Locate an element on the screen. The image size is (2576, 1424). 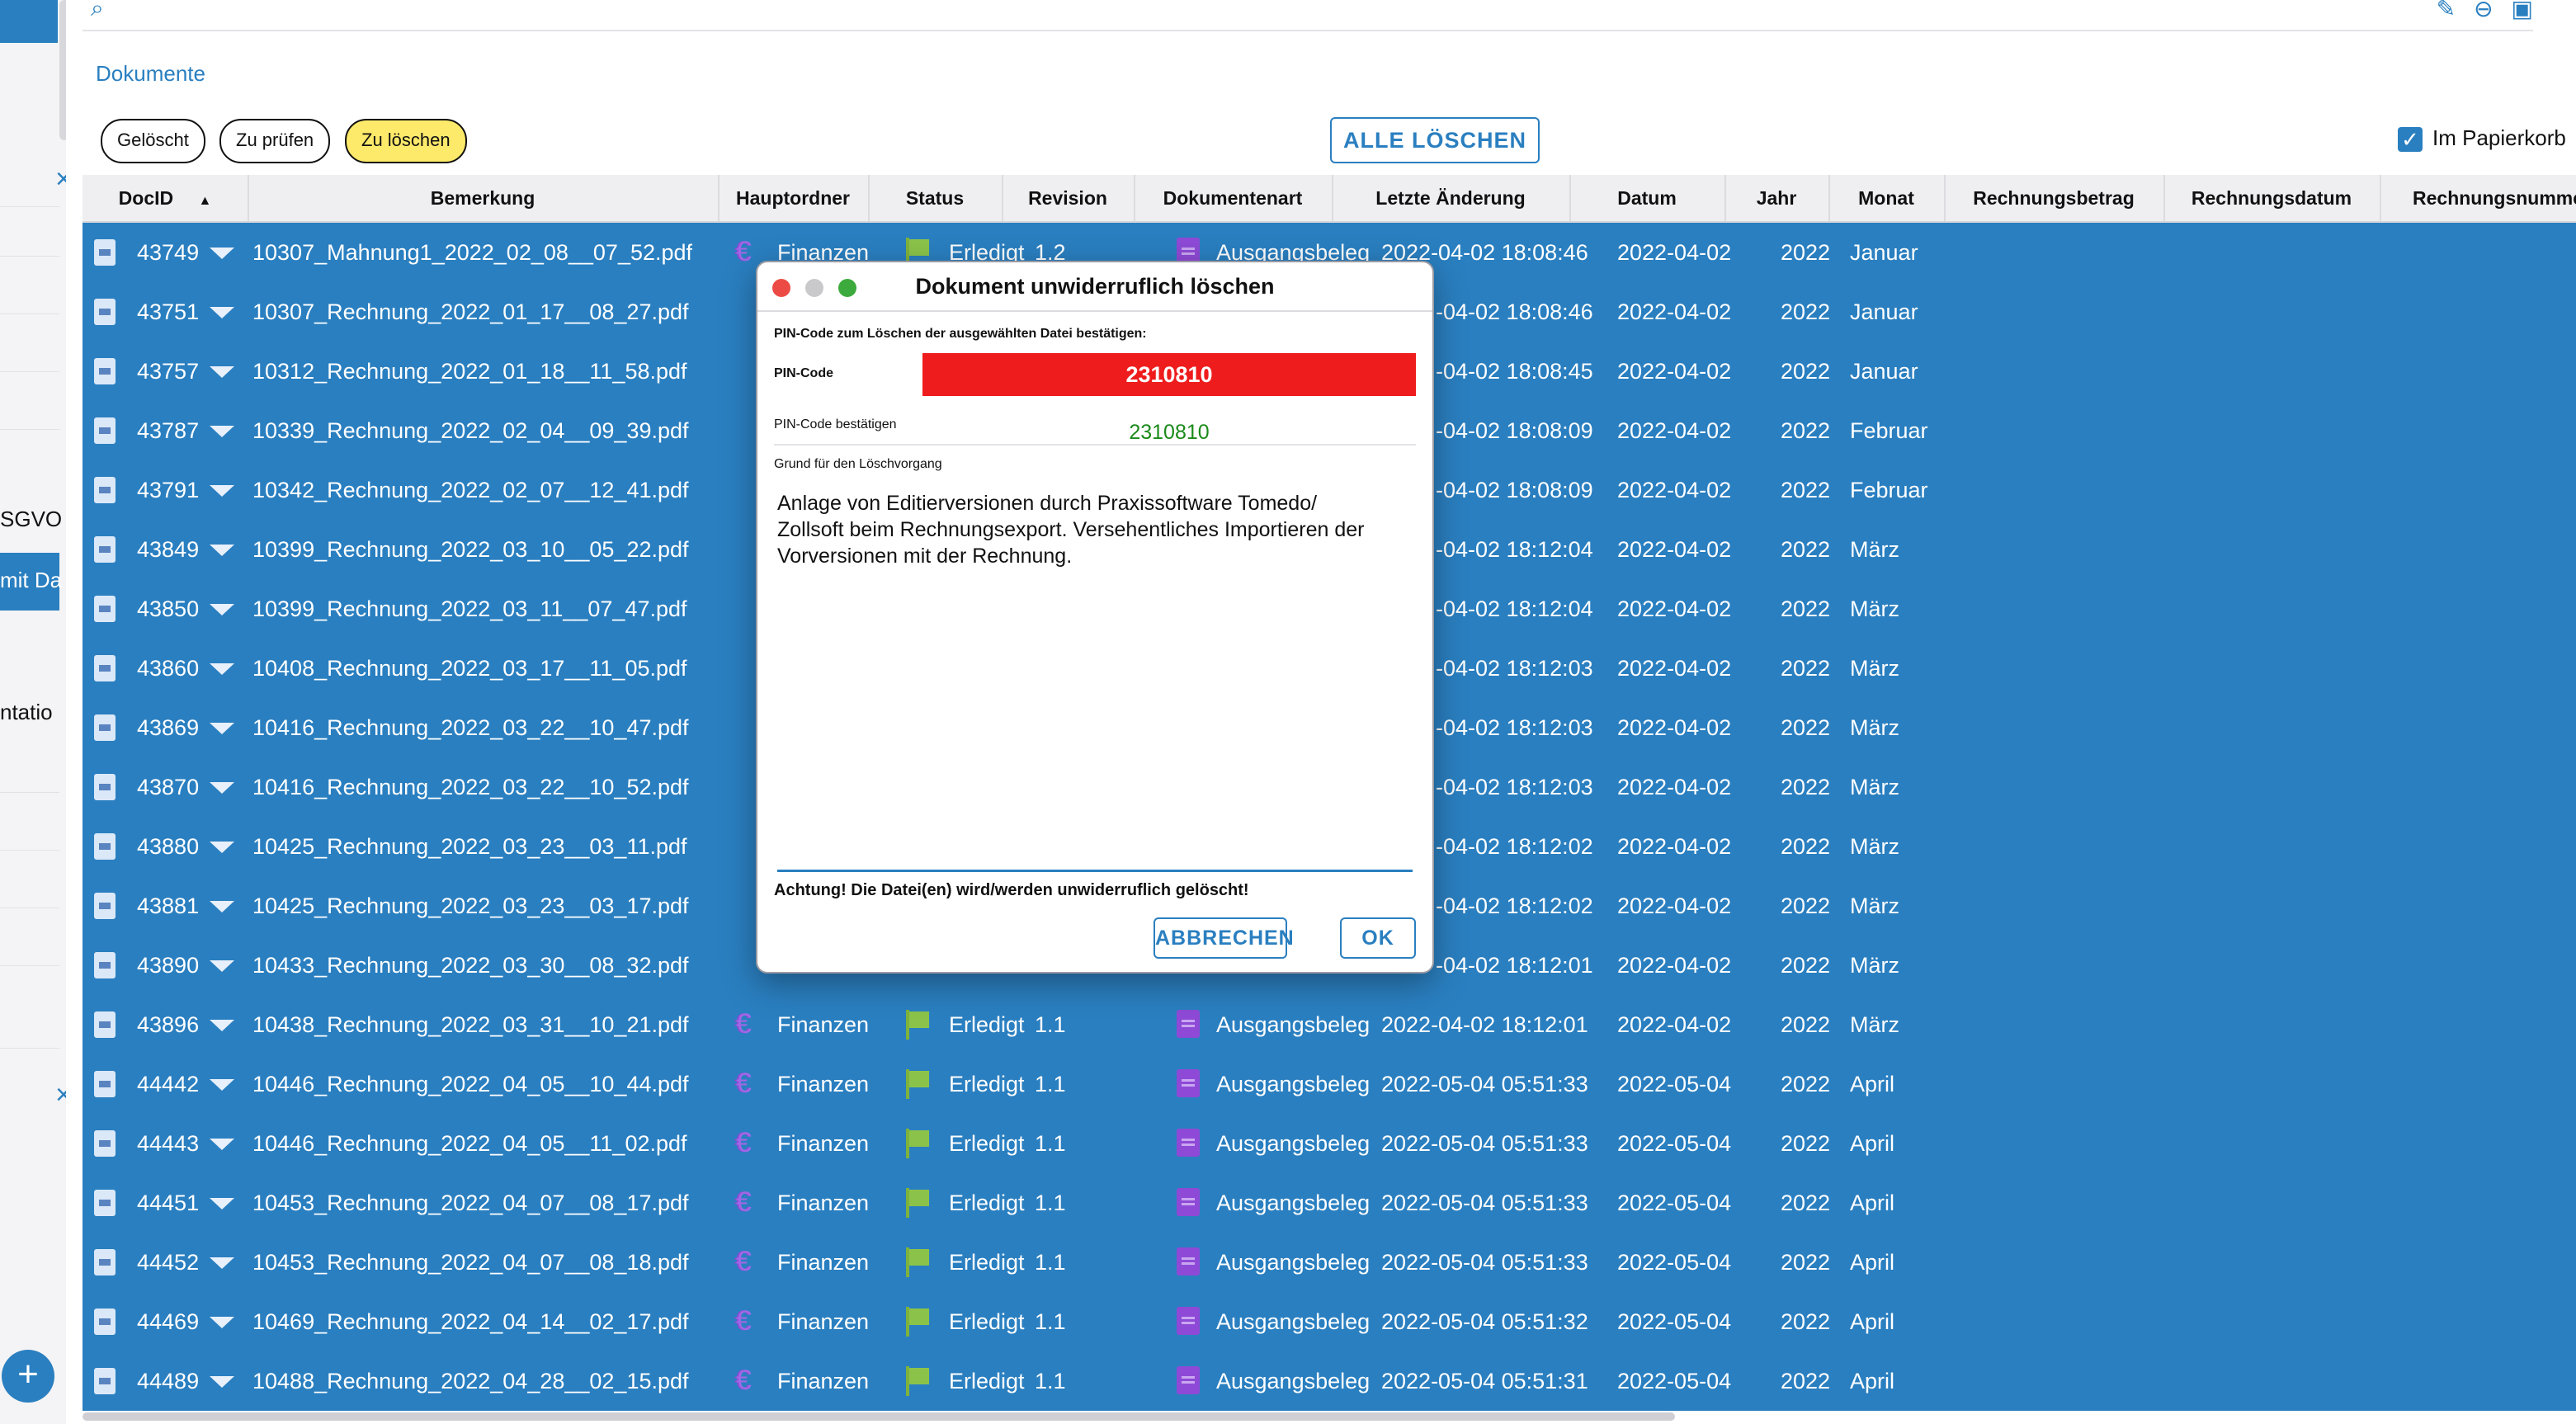
sidebar-scrollbar-top is located at coordinates (62, 70).